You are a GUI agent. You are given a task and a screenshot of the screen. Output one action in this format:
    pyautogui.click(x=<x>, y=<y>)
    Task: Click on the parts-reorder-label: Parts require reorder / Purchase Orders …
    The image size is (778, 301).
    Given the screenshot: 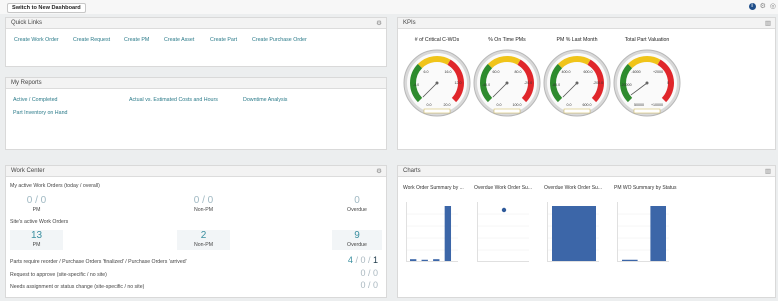 What is the action you would take?
    pyautogui.click(x=98, y=262)
    